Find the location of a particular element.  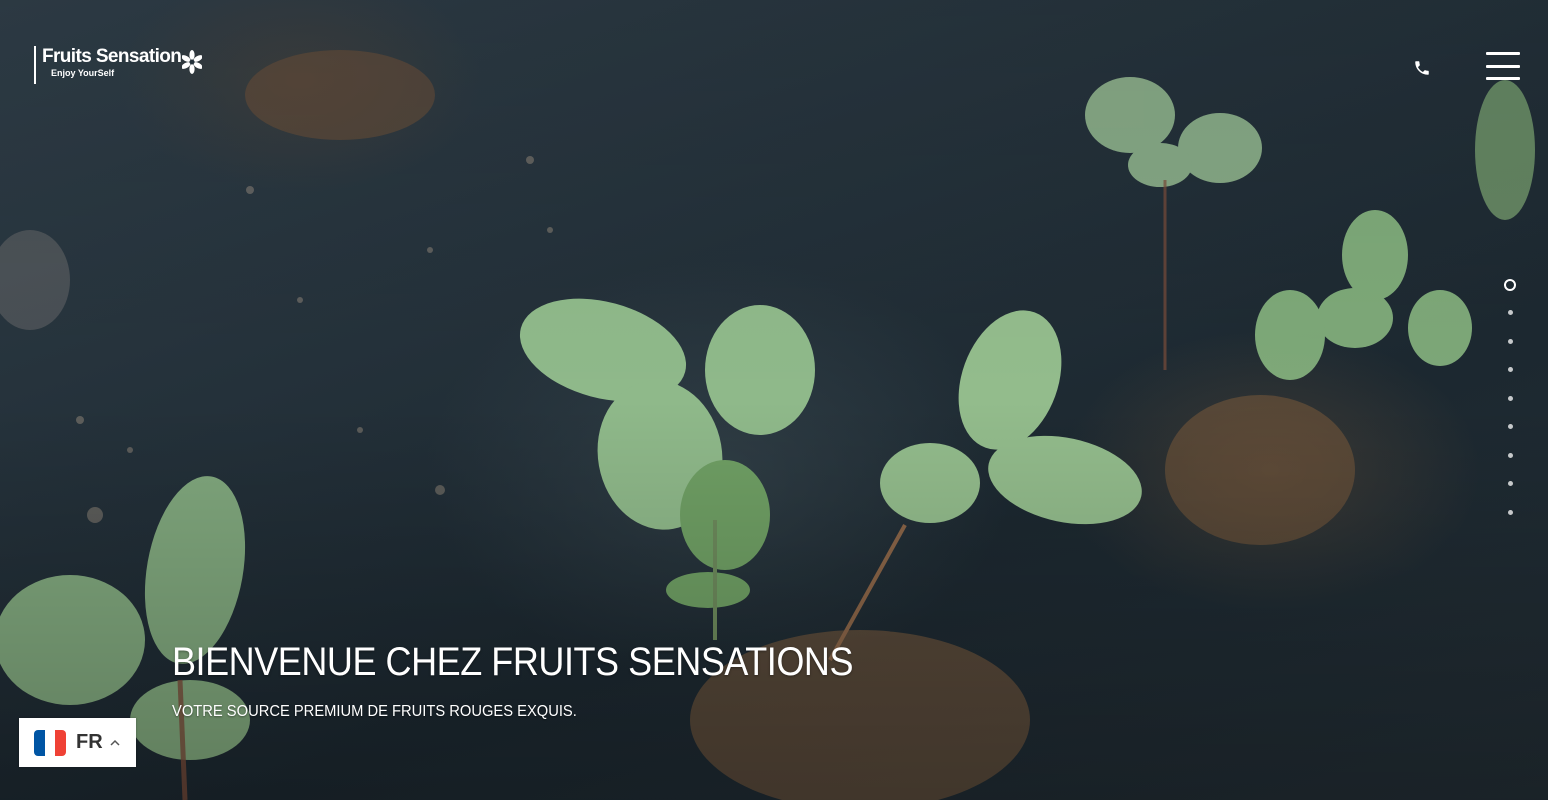

logo-name: Fruits Sensation is located at coordinates (112, 56).